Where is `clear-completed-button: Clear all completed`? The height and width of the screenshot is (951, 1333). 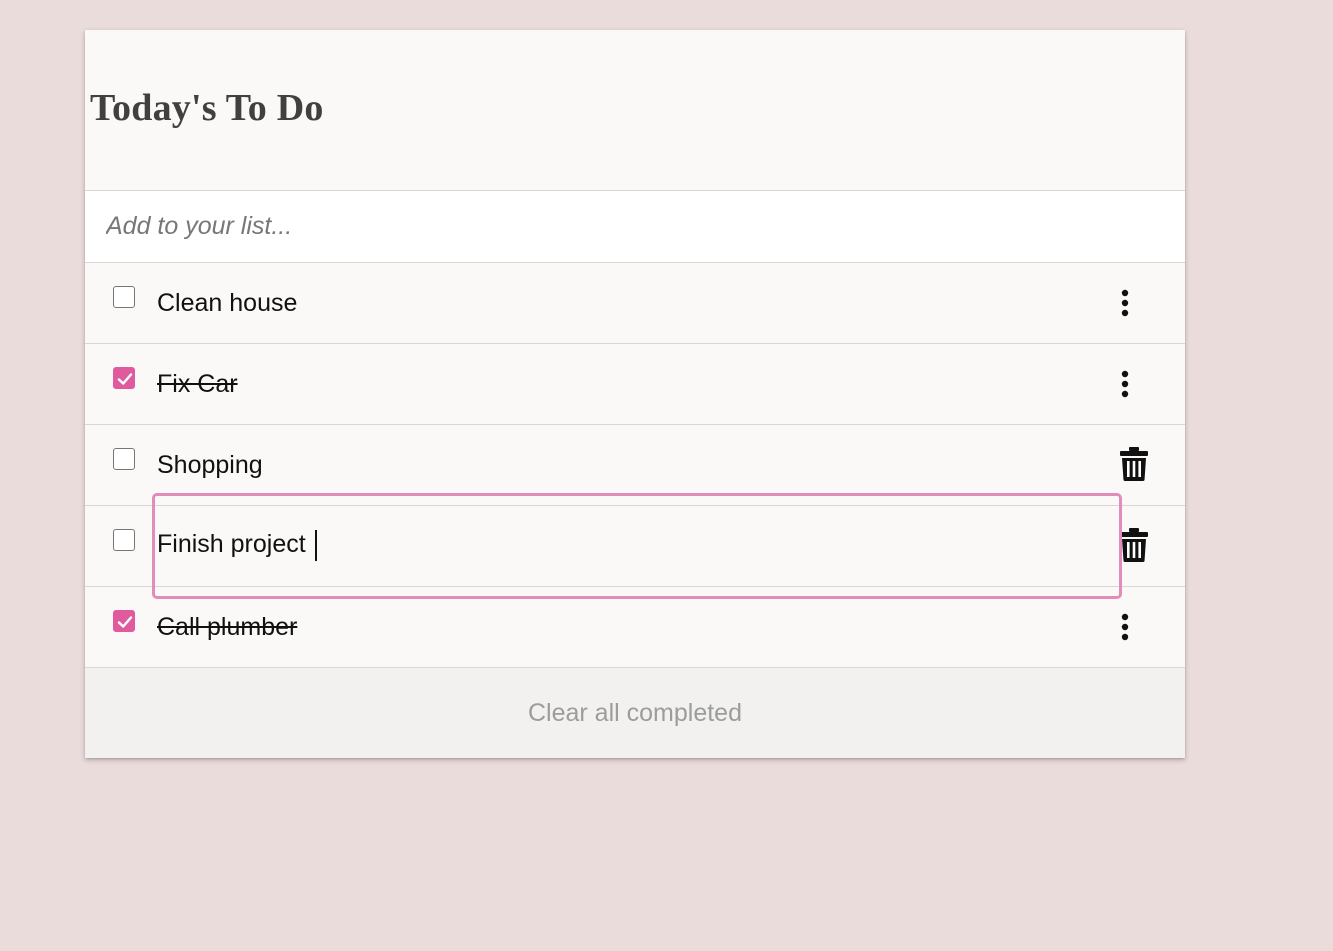 clear-completed-button: Clear all completed is located at coordinates (635, 713).